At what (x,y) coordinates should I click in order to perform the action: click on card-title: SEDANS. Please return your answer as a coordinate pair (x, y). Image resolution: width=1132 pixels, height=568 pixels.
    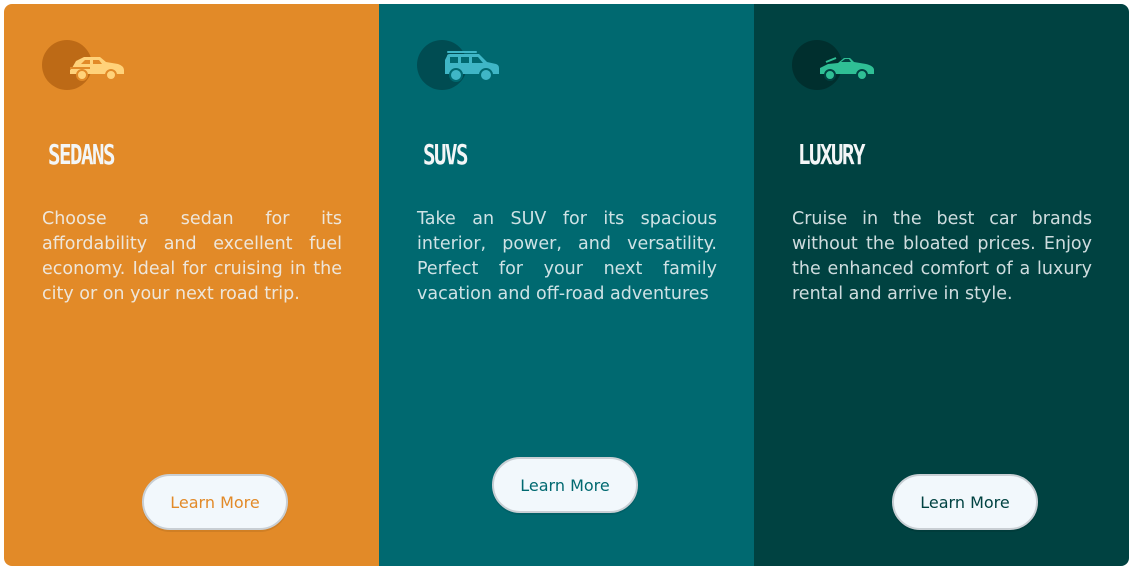
    Looking at the image, I should click on (81, 154).